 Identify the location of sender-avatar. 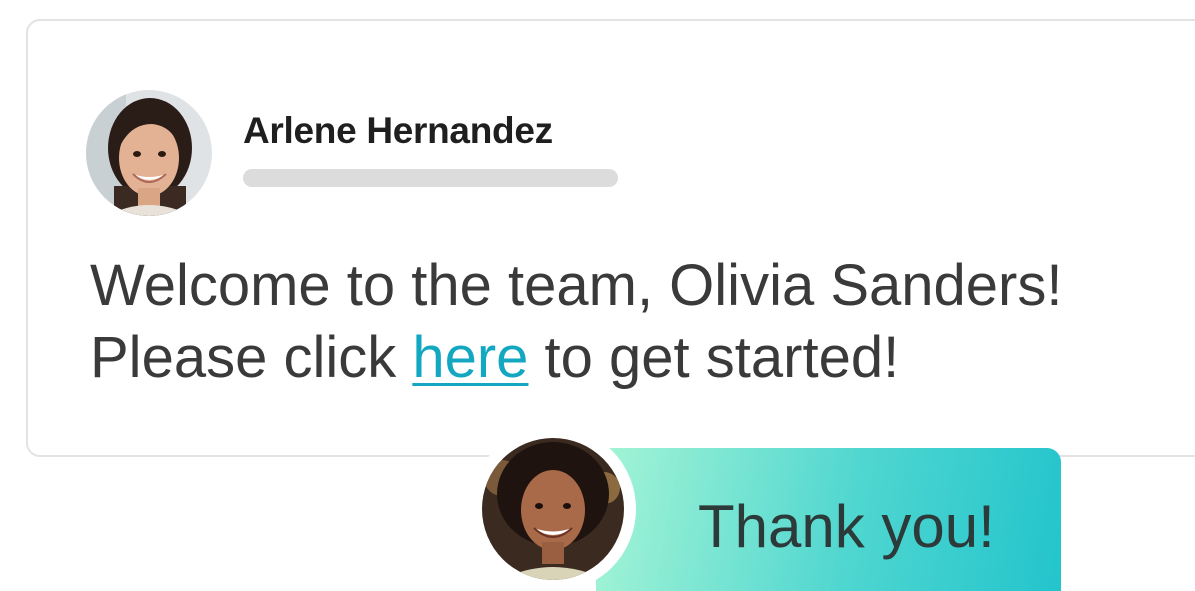
(149, 153).